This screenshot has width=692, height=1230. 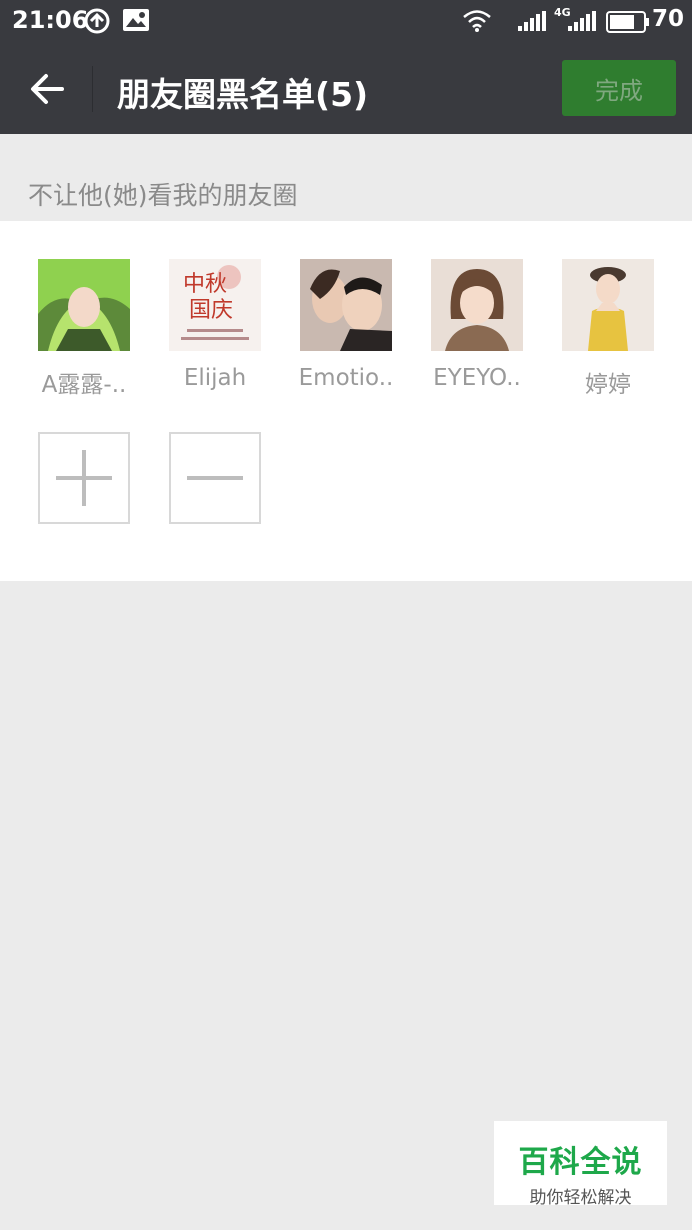 I want to click on page-title: 朋友圈黑名单(5), so click(x=243, y=94).